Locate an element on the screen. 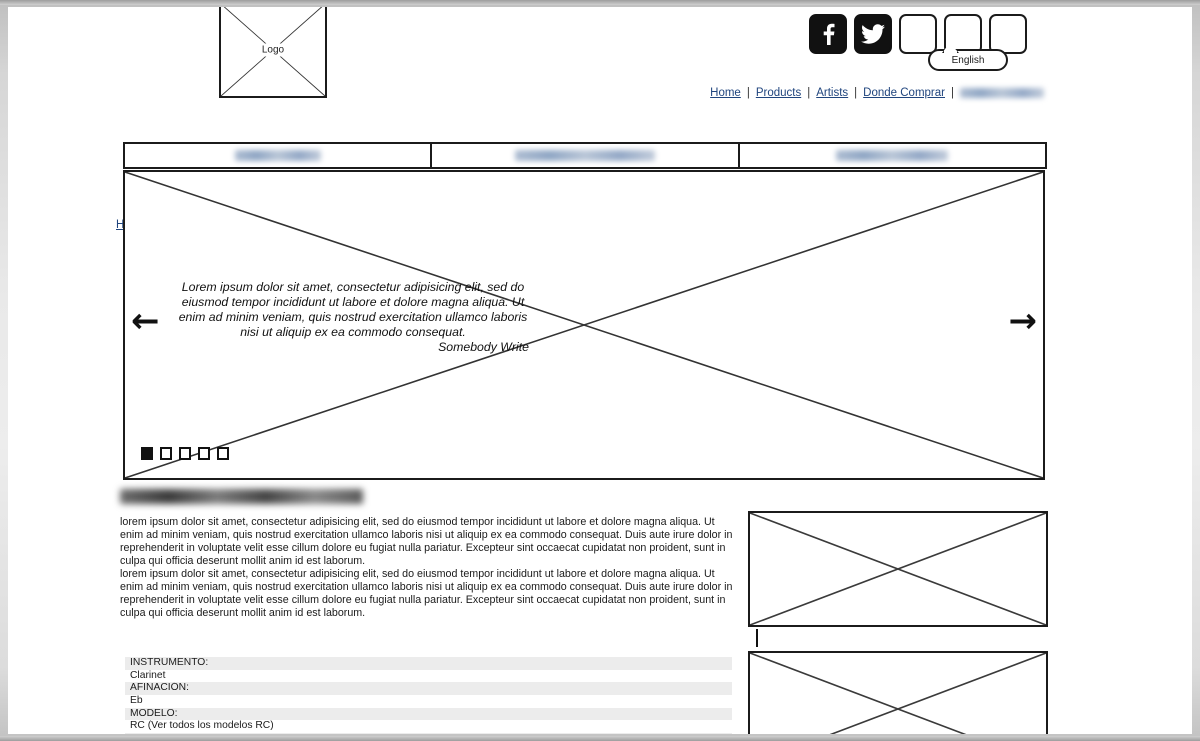 The height and width of the screenshot is (741, 1200). logo-label: Logo is located at coordinates (273, 50).